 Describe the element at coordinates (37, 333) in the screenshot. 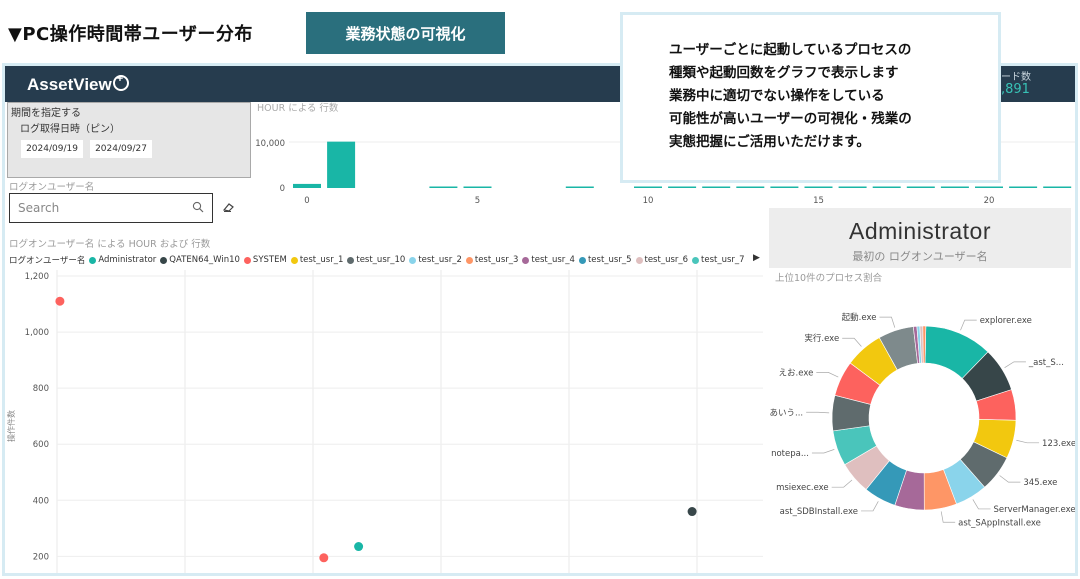

I see `scatter-y-tick: 1,000` at that location.